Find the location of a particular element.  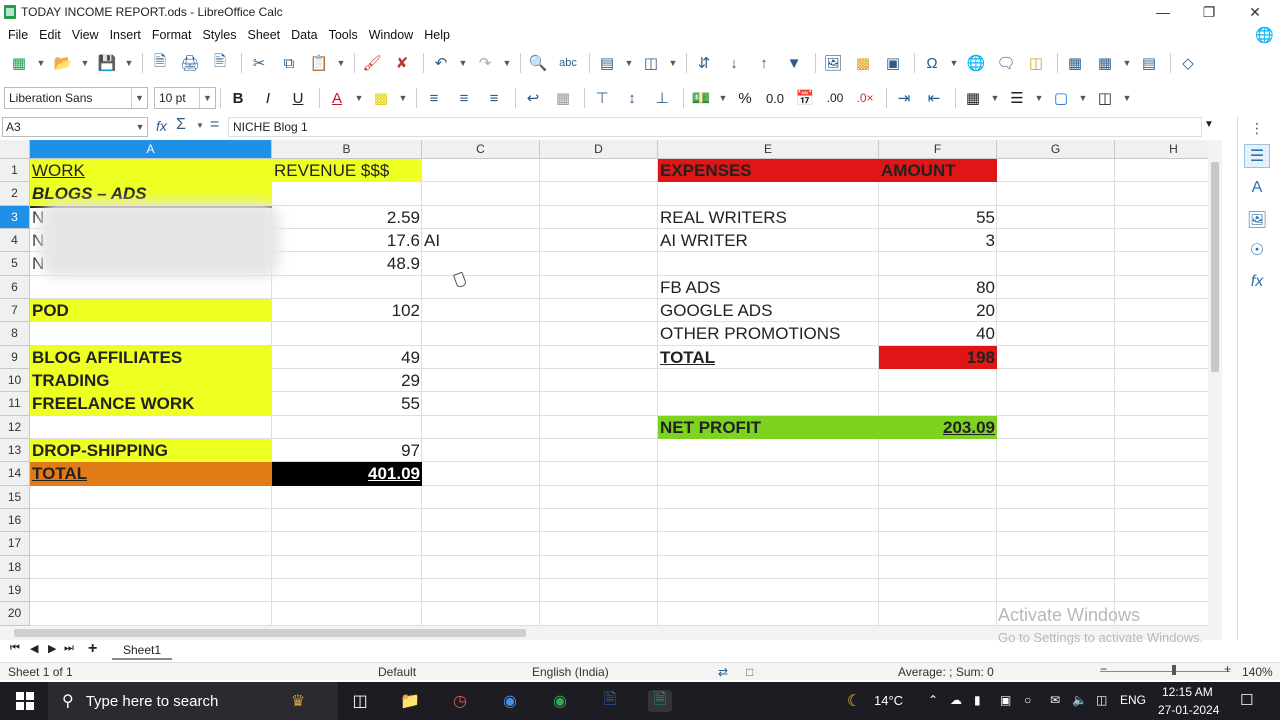

task-view-icon: ◫ is located at coordinates (360, 701).